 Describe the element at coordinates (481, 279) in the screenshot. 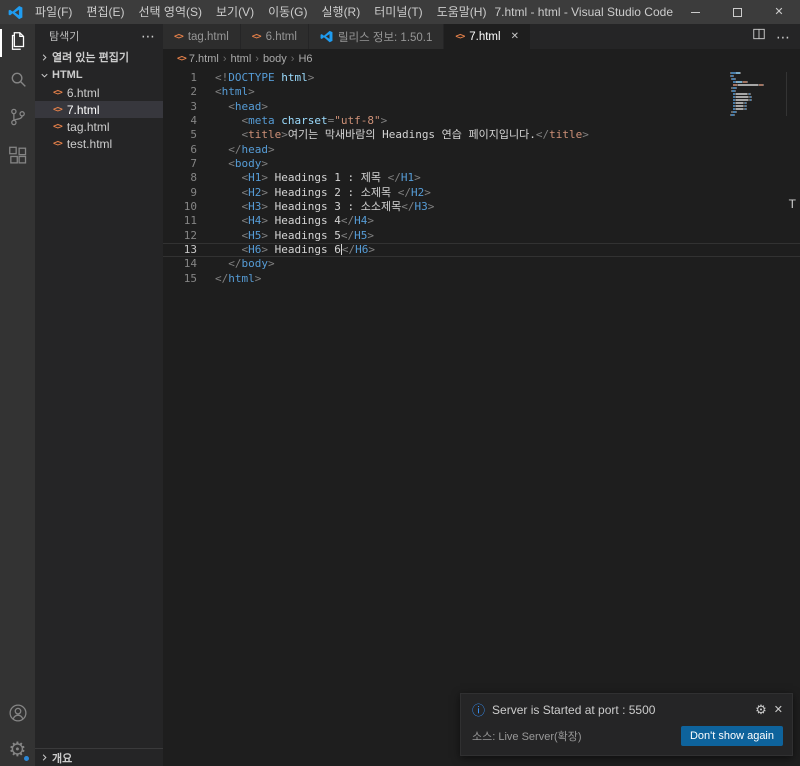

I see `code-line-15: 15 </html>` at that location.